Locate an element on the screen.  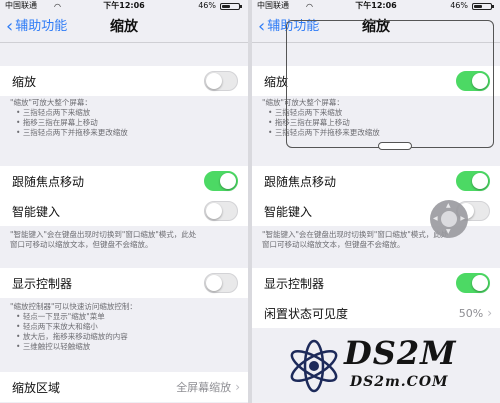
controller-desc-item: • 轻点两下来放大和缩小 is located at coordinates (57, 326).